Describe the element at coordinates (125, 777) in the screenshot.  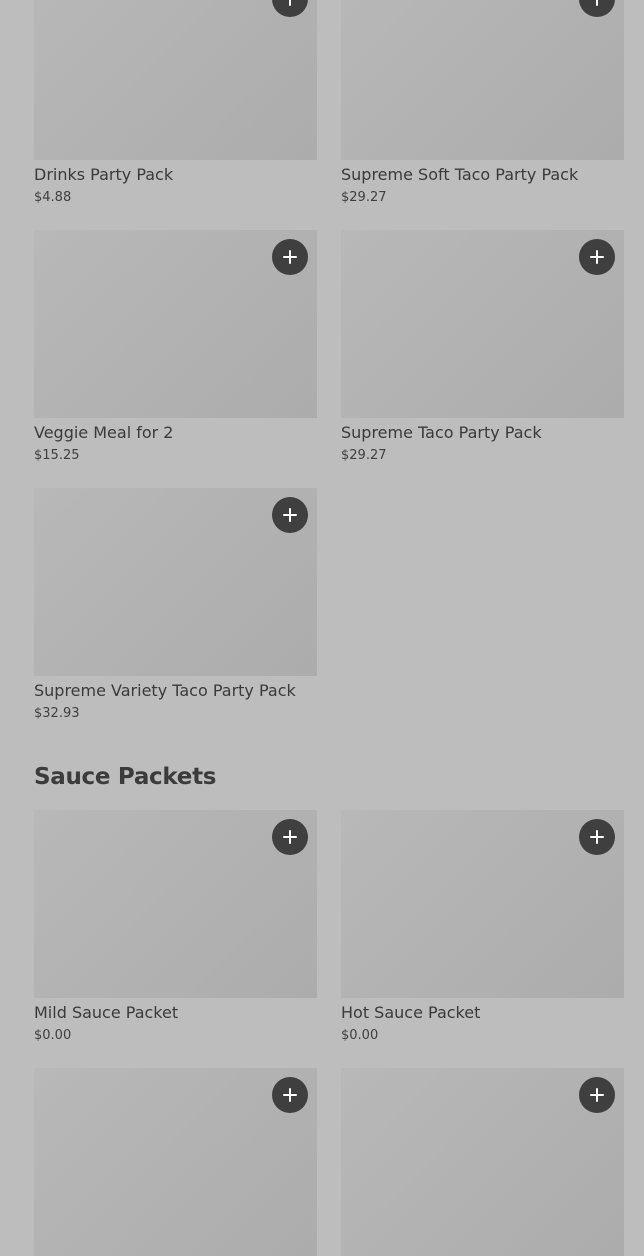
I see `section-title: Sauce Packets` at that location.